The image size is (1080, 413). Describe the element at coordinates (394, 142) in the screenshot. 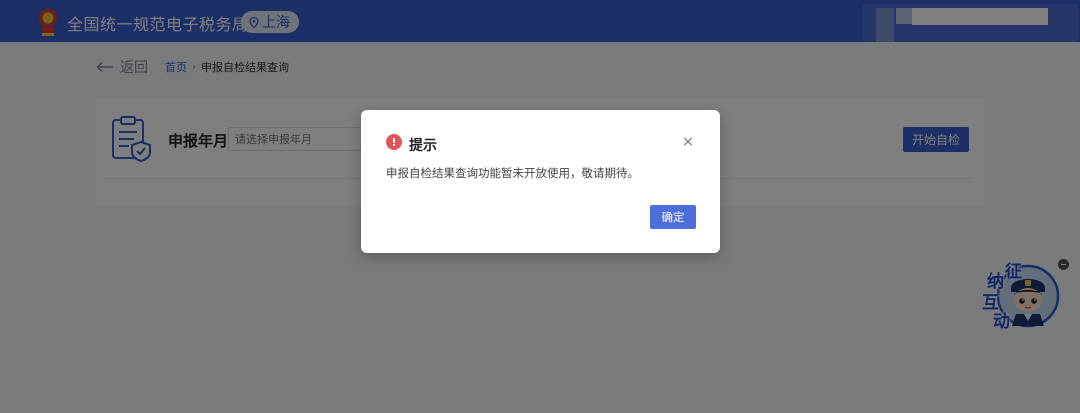

I see `warning-icon: !` at that location.